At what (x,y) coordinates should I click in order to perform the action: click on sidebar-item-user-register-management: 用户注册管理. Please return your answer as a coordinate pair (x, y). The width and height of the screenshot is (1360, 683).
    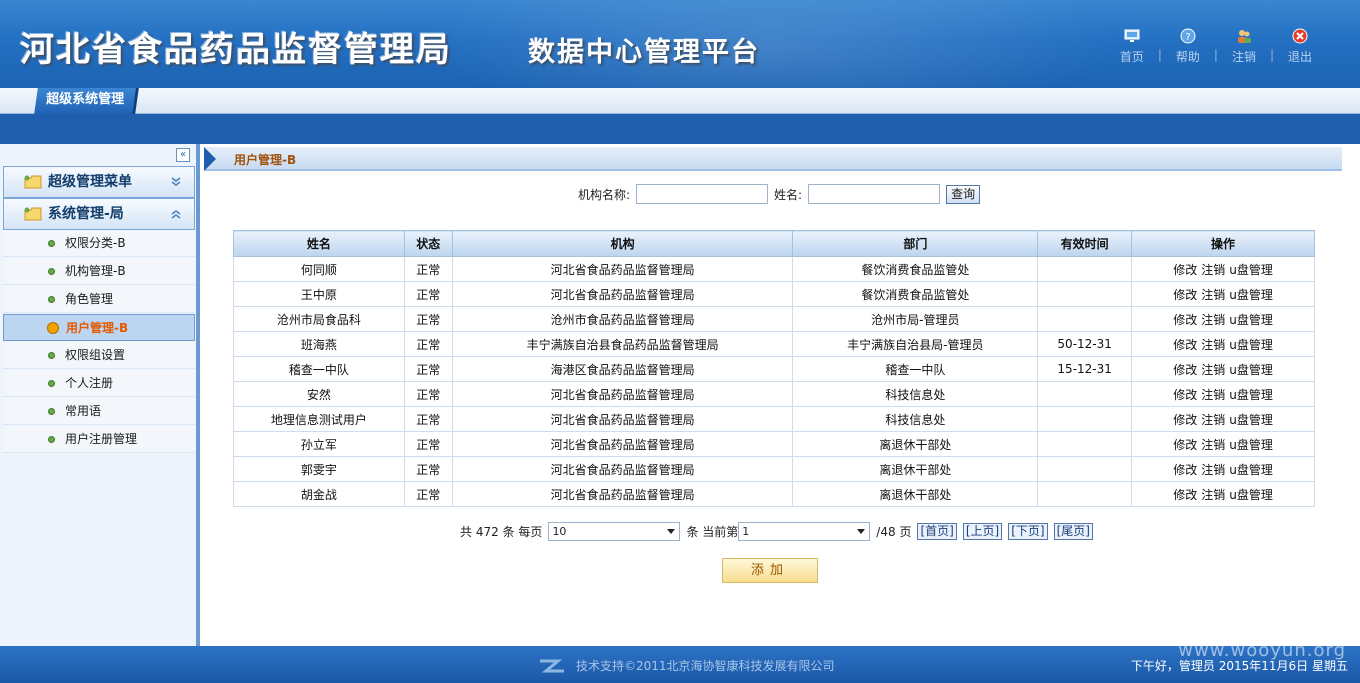
    Looking at the image, I should click on (99, 439).